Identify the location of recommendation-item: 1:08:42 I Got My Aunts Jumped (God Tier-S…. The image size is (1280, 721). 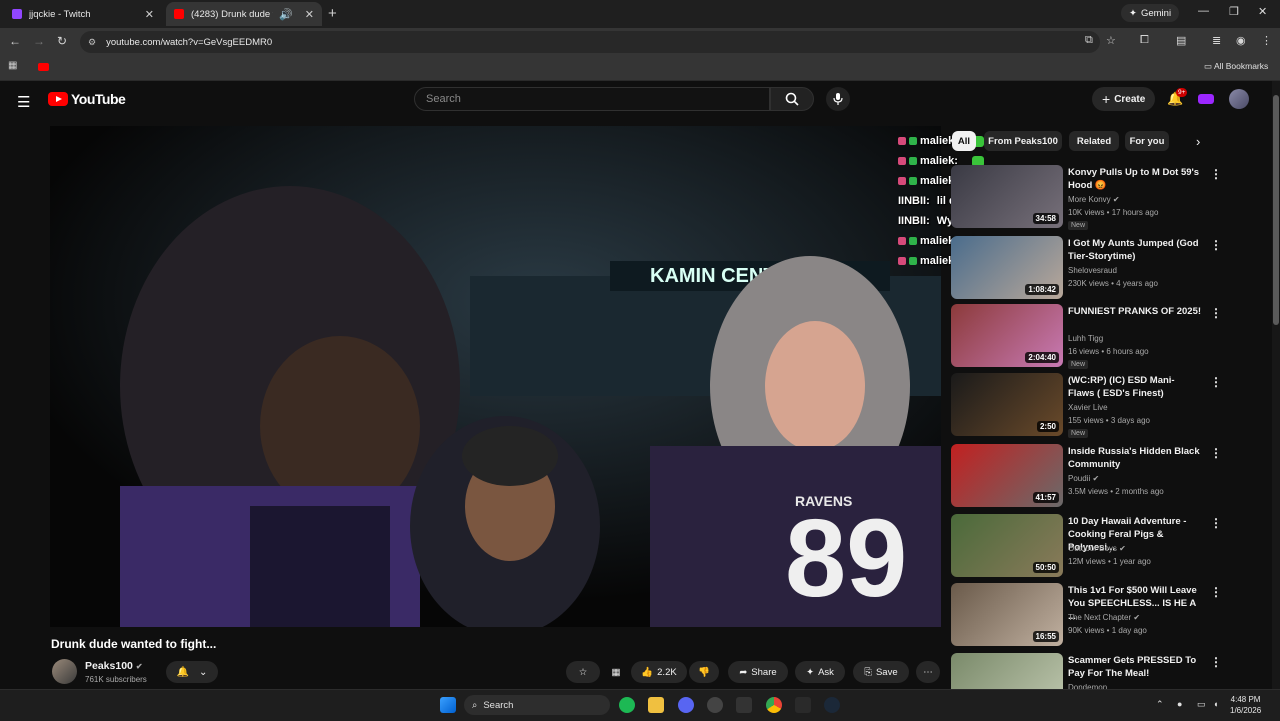
(1101, 268).